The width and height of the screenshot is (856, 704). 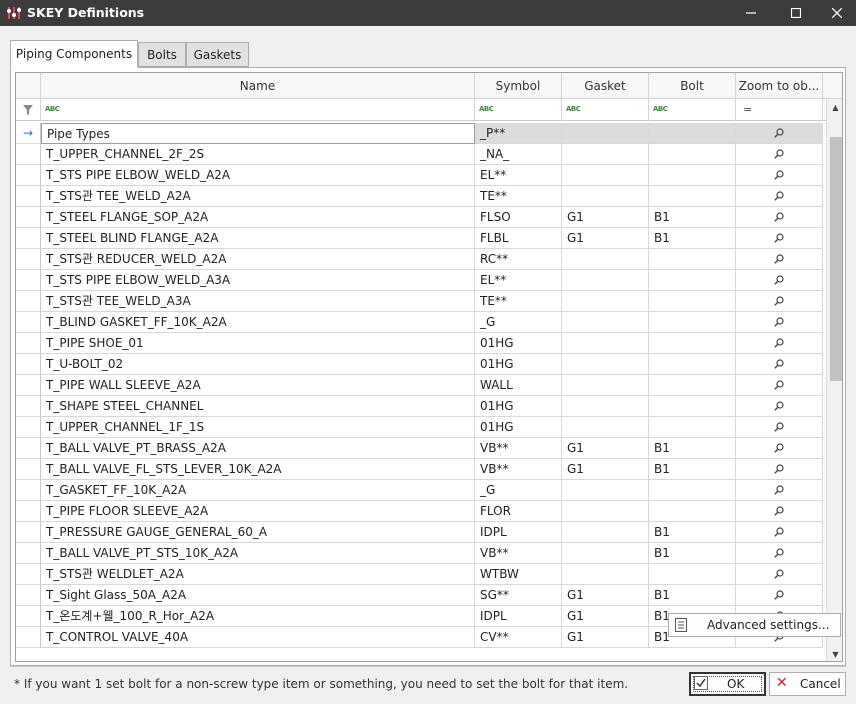 What do you see at coordinates (421, 196) in the screenshot?
I see `table-row: T_STS관 TEE_WELD_A2A TE**` at bounding box center [421, 196].